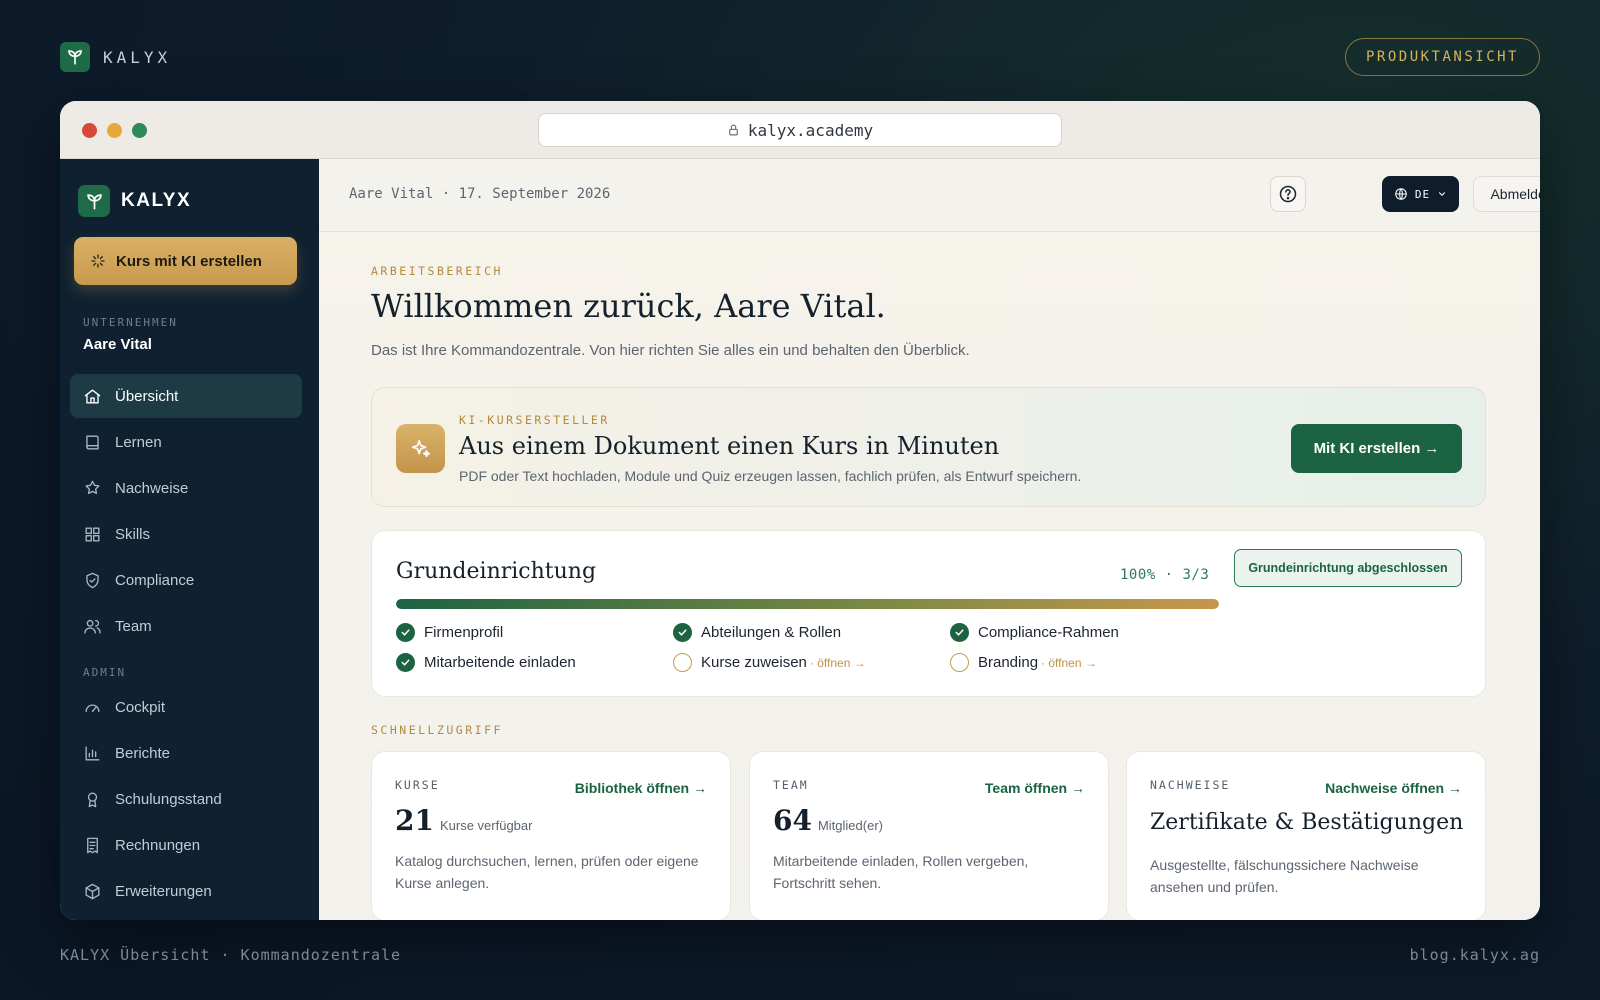 Image resolution: width=1600 pixels, height=1000 pixels. I want to click on quick-card-label: NACHWEISE, so click(1190, 785).